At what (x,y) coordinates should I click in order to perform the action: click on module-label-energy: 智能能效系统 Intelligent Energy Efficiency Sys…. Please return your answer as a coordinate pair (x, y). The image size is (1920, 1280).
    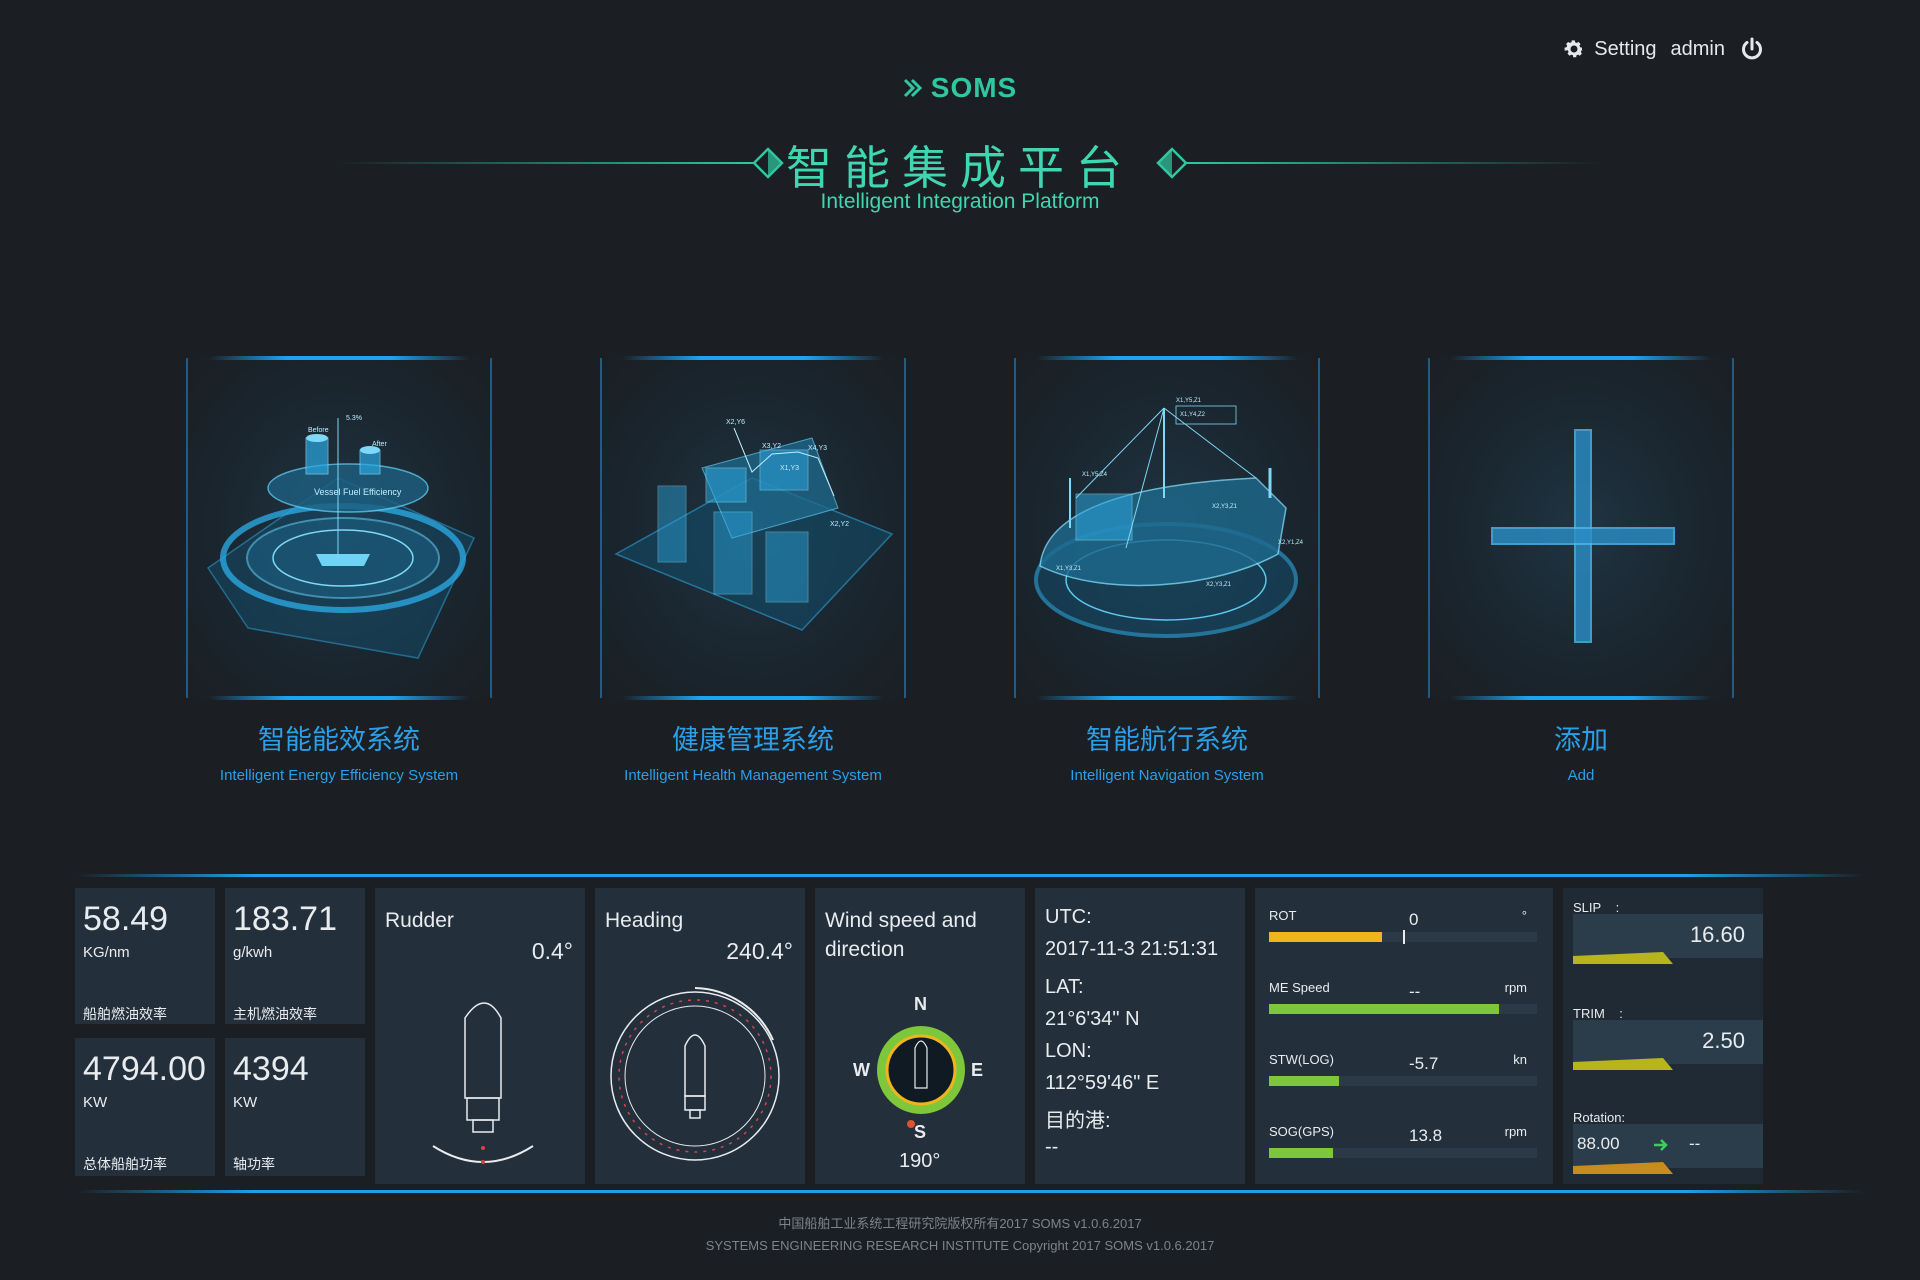
    Looking at the image, I should click on (339, 751).